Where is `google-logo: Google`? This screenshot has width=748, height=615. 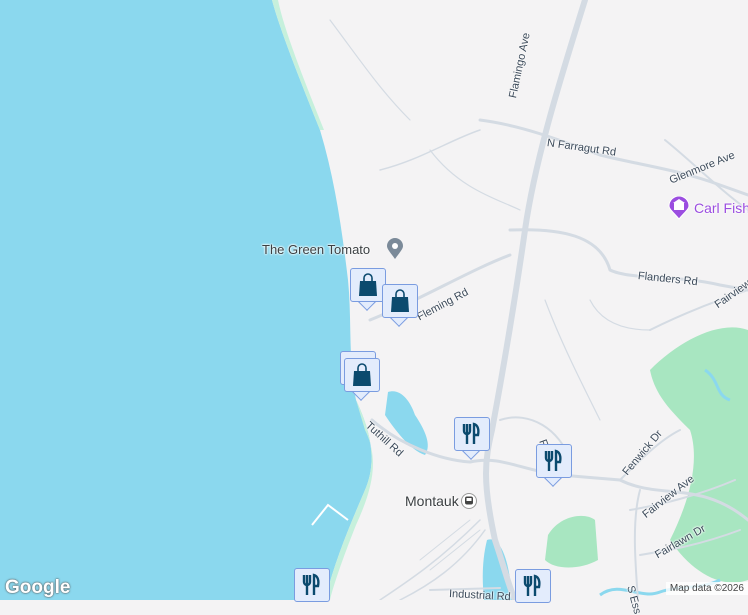
google-logo: Google is located at coordinates (38, 587).